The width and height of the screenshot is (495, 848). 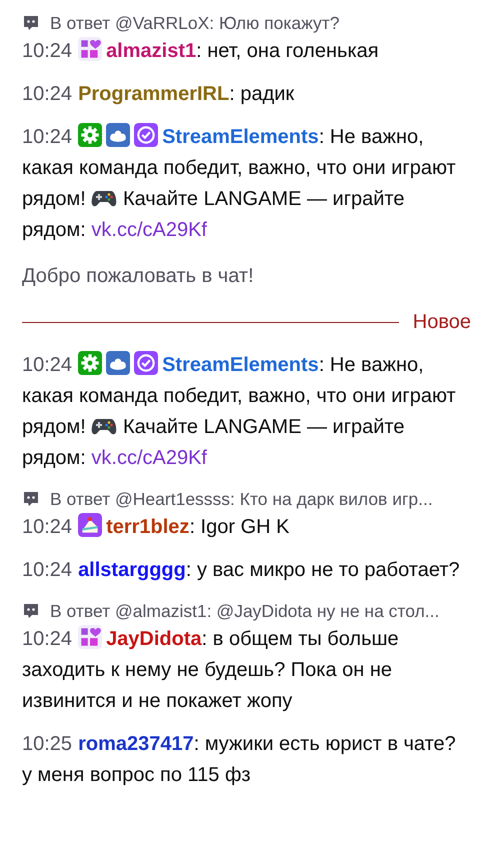 What do you see at coordinates (246, 527) in the screenshot?
I see `chat-message: 10:24 terr1blez: Igor GH K` at bounding box center [246, 527].